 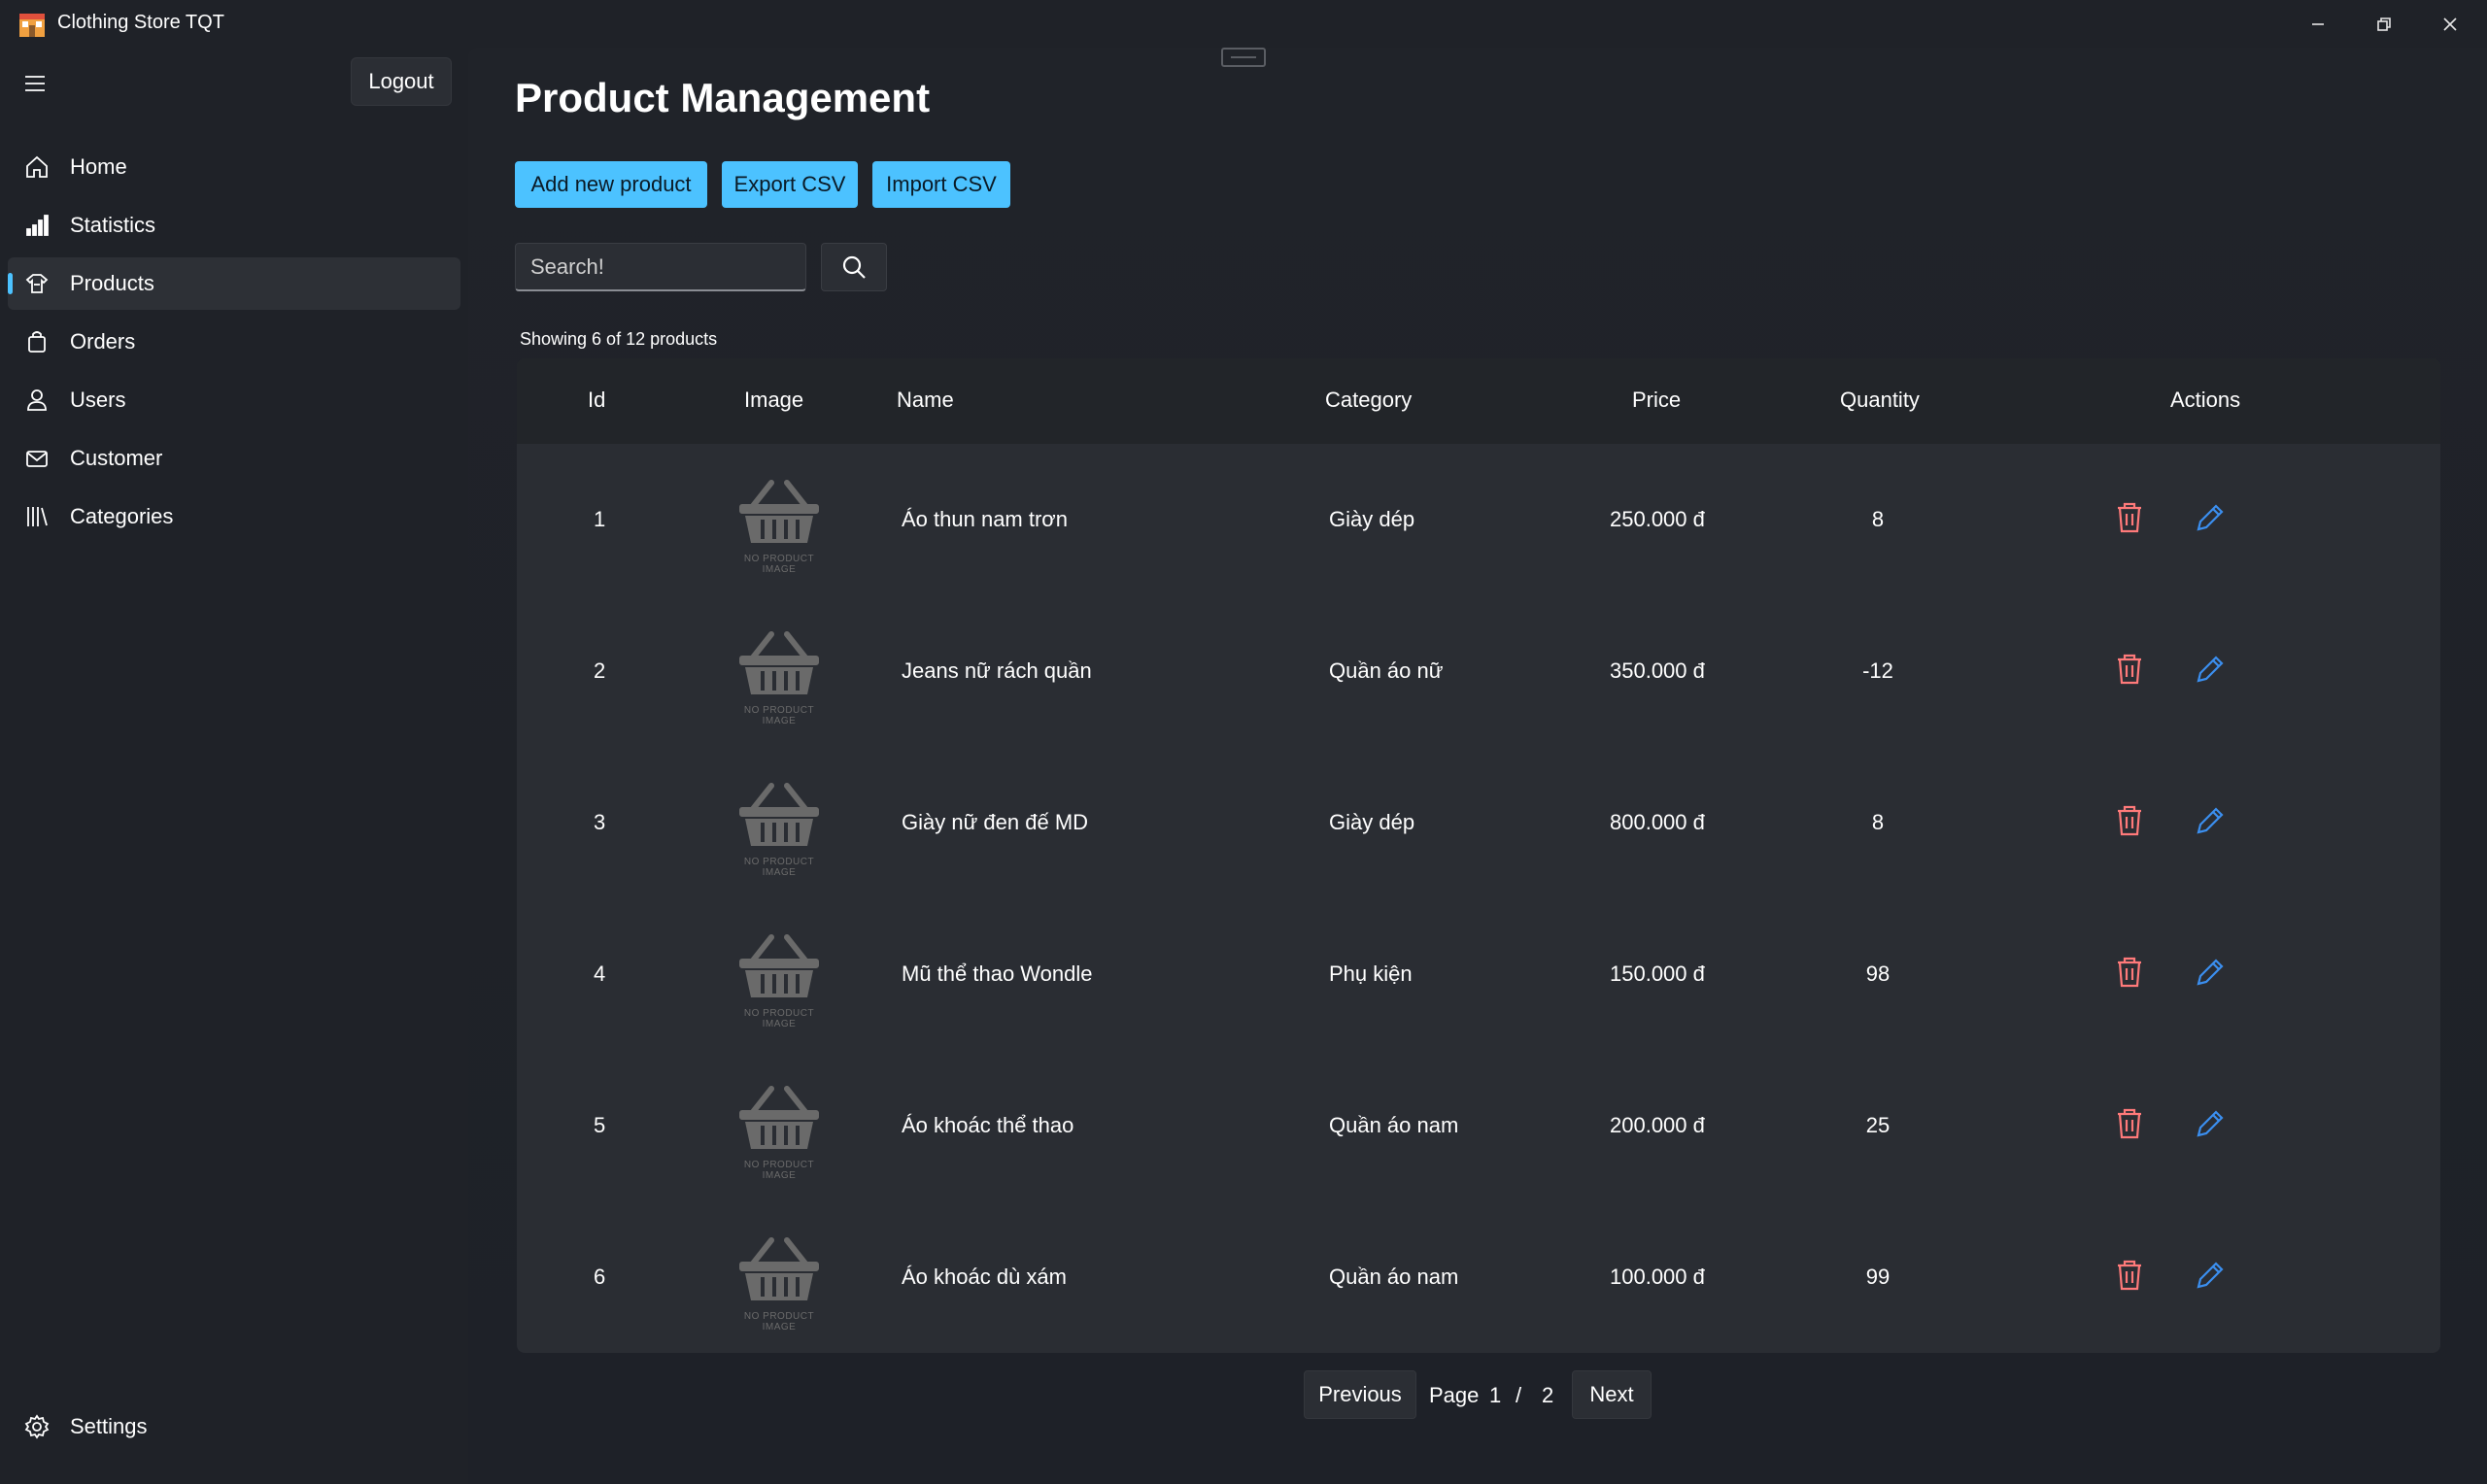 I want to click on showing-count: Showing 6 of 12 products, so click(x=619, y=339).